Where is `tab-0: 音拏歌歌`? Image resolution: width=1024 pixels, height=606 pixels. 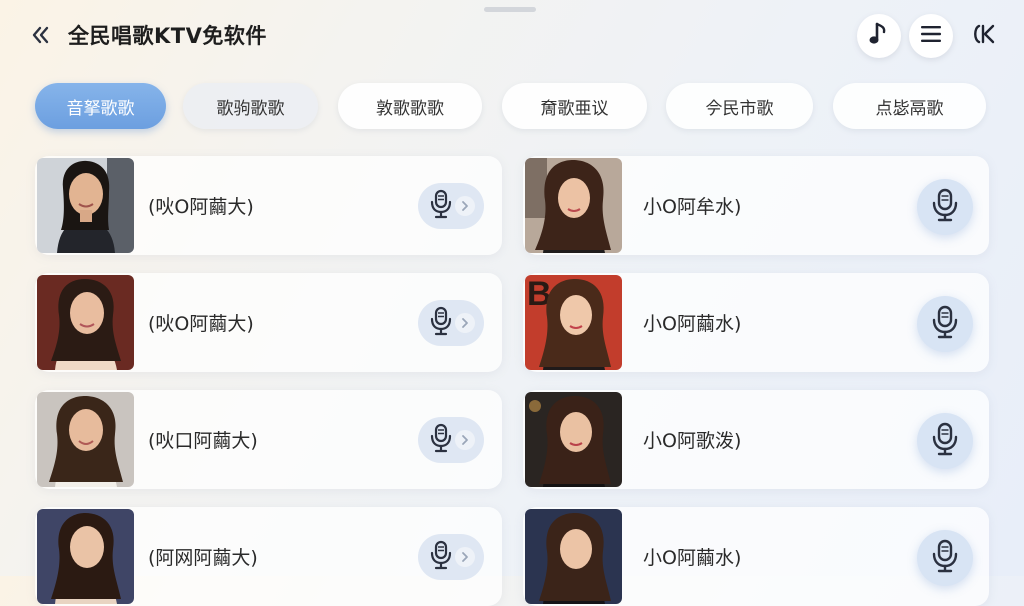
tab-0: 音拏歌歌 is located at coordinates (100, 106).